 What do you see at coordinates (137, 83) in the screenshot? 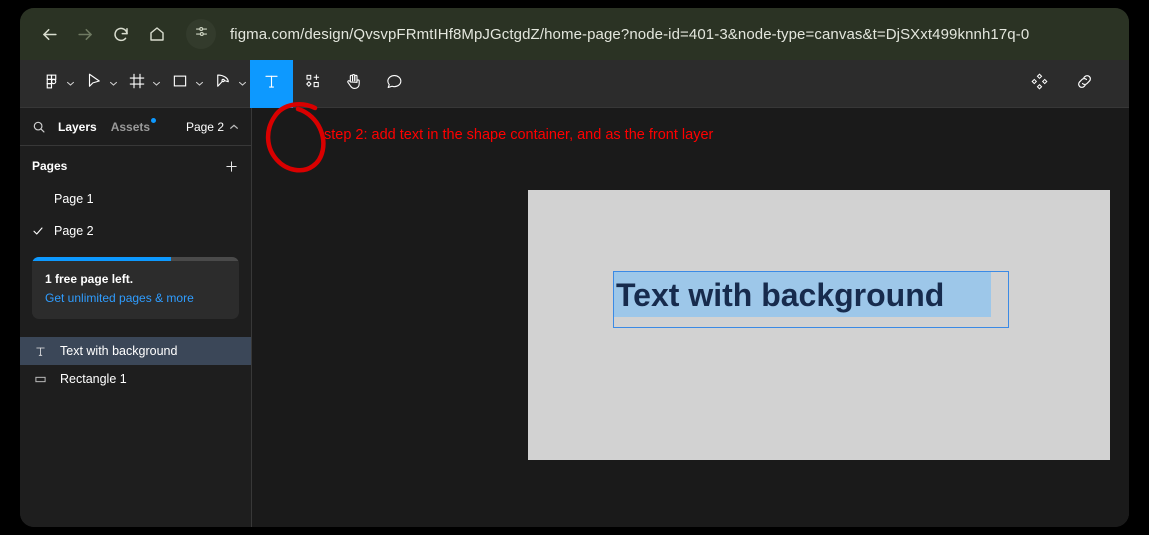
I see `frame-grid-icon` at bounding box center [137, 83].